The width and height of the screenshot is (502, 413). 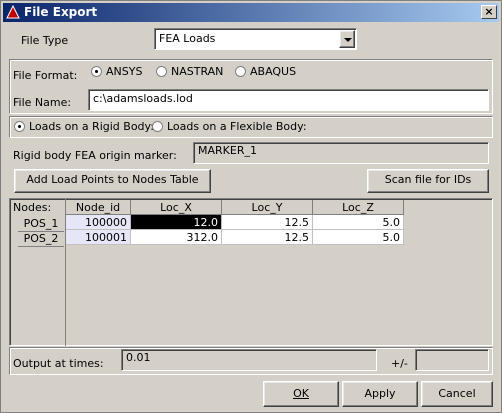 I want to click on ok-button: OK, so click(x=301, y=394).